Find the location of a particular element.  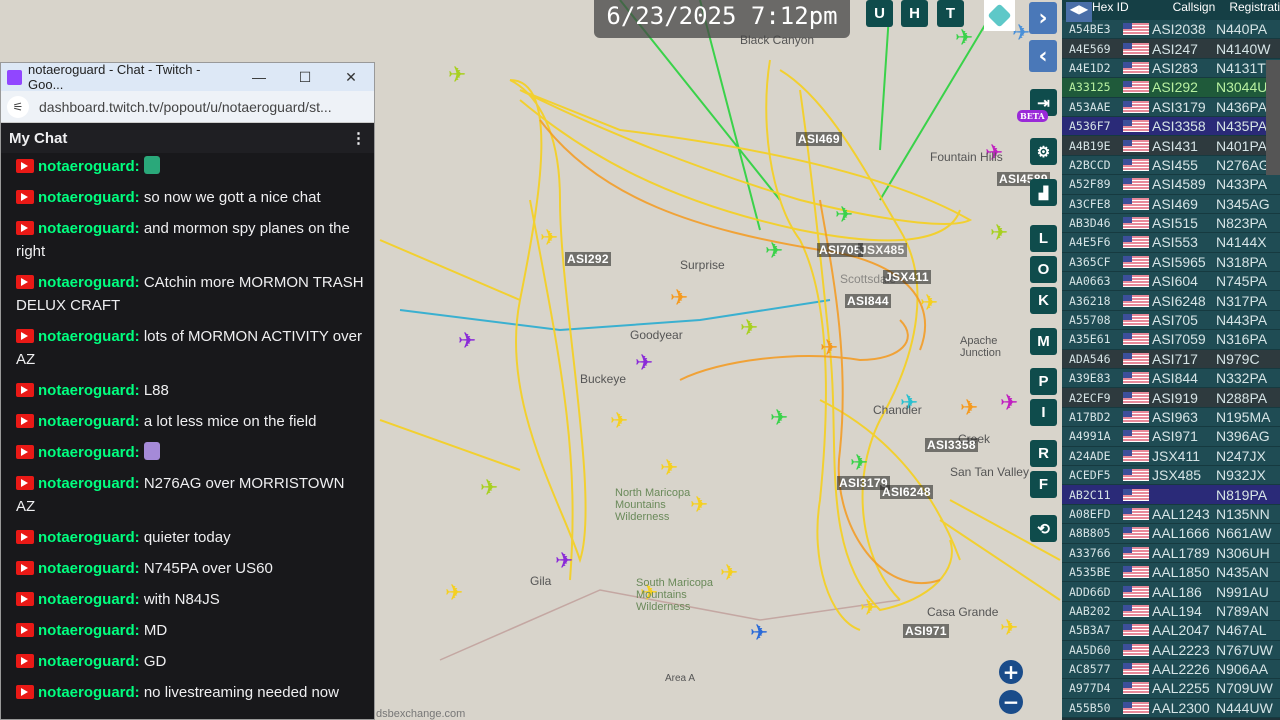

table-row: A365CF ASI5965 N318PA is located at coordinates (1171, 262).